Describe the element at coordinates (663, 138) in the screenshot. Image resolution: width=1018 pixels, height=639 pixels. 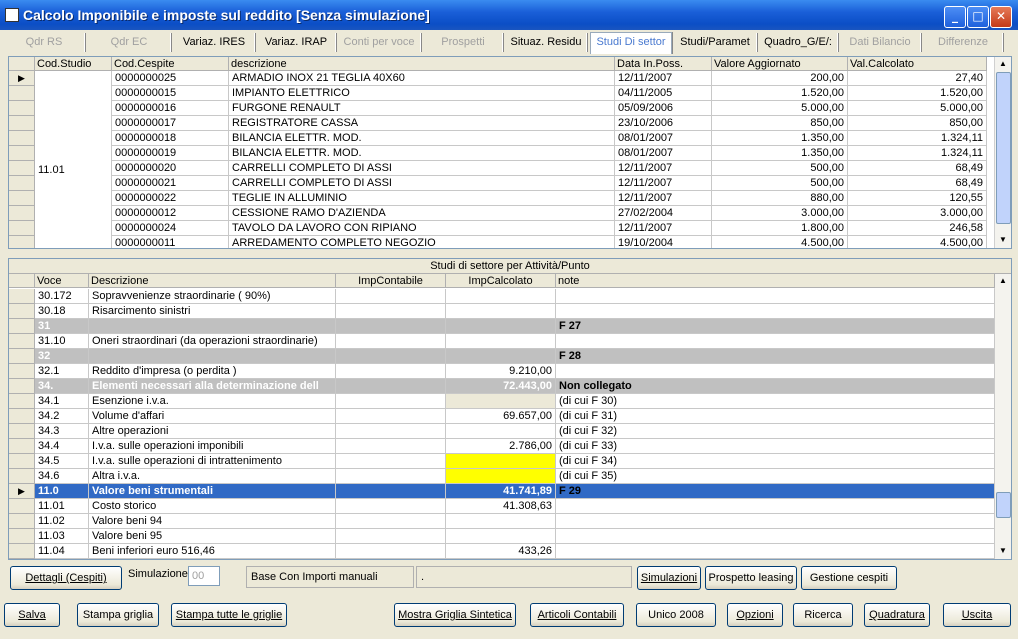
I see `table-cell: 08/01/2007` at that location.